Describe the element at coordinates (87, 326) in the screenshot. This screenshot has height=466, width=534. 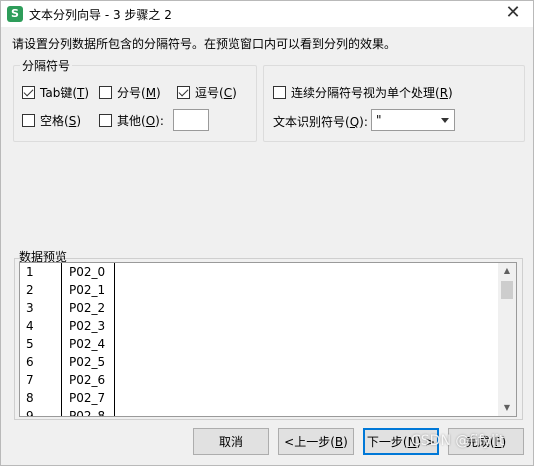
I see `preview-cell-value: P02_3` at that location.